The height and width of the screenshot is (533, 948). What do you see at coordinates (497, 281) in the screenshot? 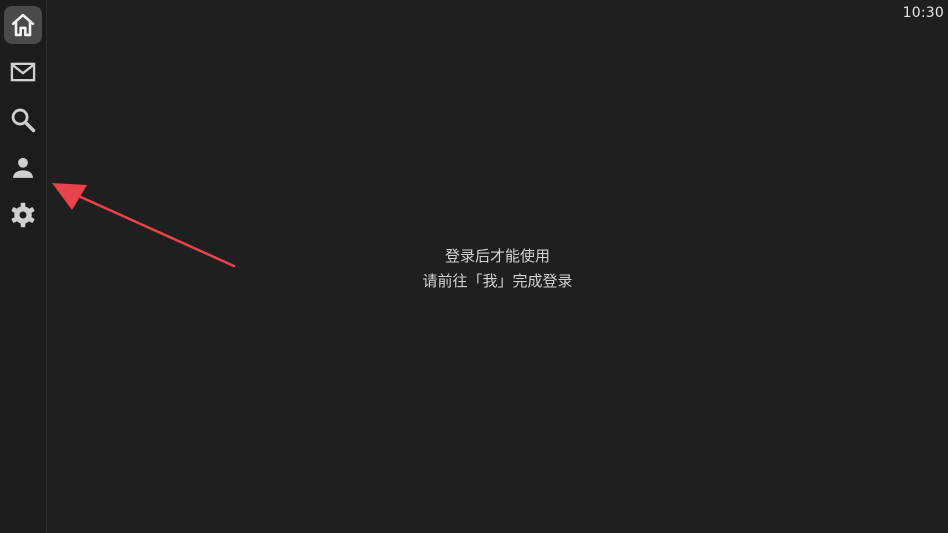
I see `login-instruction-text: 请前往「我」完成登录` at bounding box center [497, 281].